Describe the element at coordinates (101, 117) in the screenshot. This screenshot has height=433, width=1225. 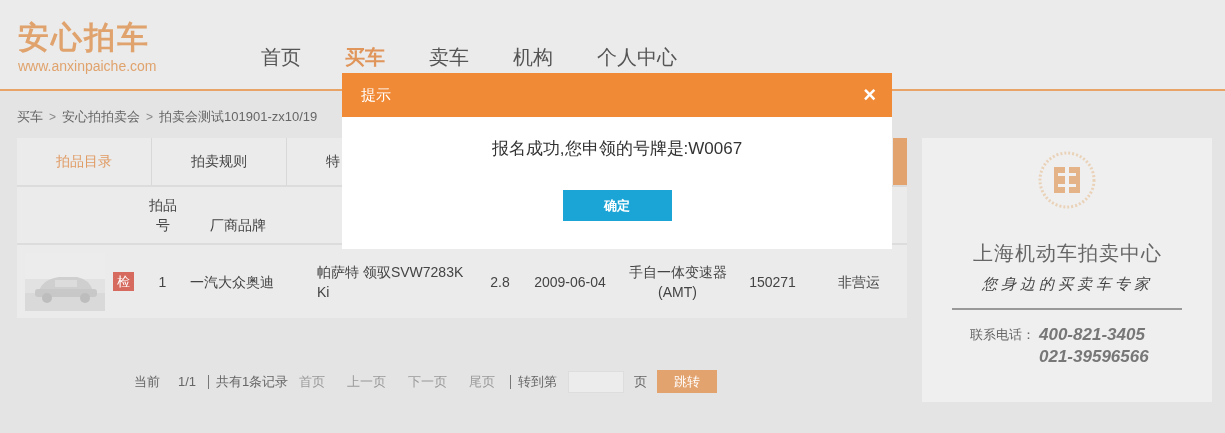
I see `breadcrumb-link: 安心拍拍卖会` at that location.